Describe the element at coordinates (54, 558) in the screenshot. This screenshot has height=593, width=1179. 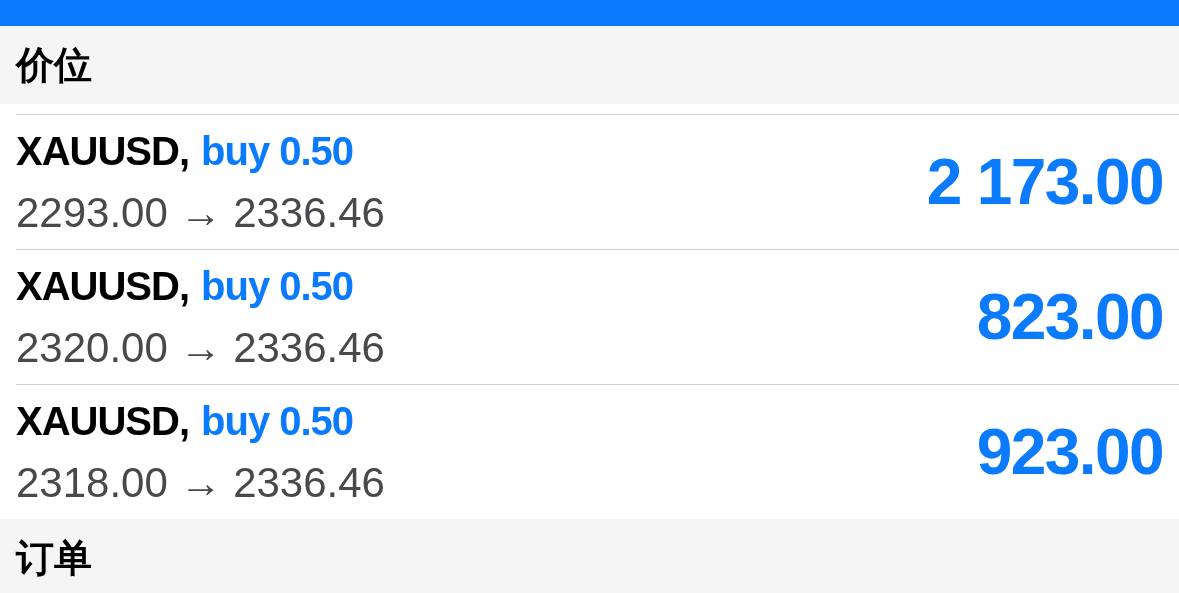
I see `section-title: 订单` at that location.